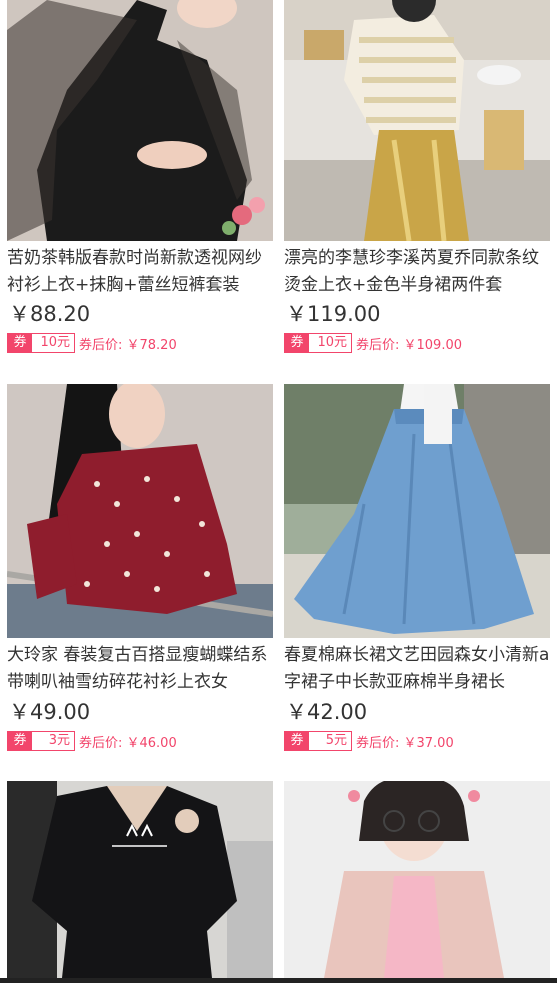  Describe the element at coordinates (417, 272) in the screenshot. I see `product-title: 漂亮的李慧珍李溪芮夏乔同款条纹烫金上衣+金色半身裙两件套` at that location.